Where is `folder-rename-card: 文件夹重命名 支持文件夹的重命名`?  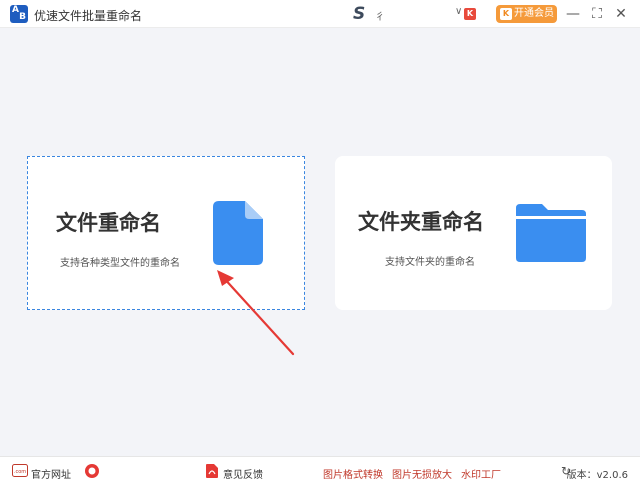
folder-rename-card: 文件夹重命名 支持文件夹的重命名 is located at coordinates (473, 233).